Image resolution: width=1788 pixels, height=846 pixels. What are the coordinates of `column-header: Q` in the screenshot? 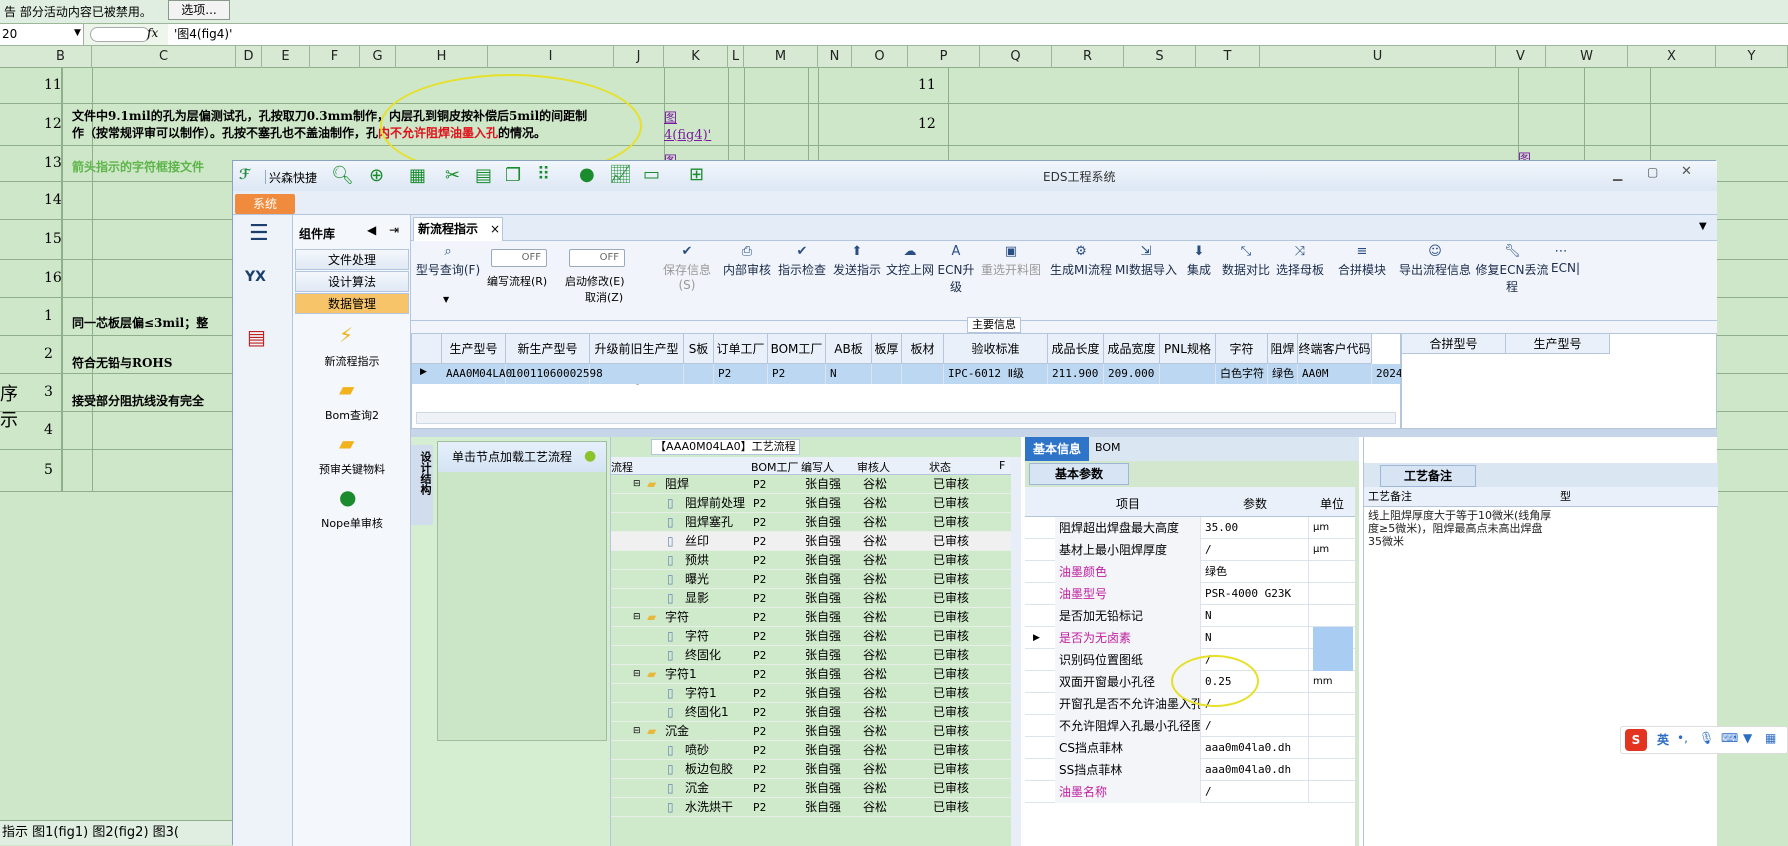 It's located at (1016, 57).